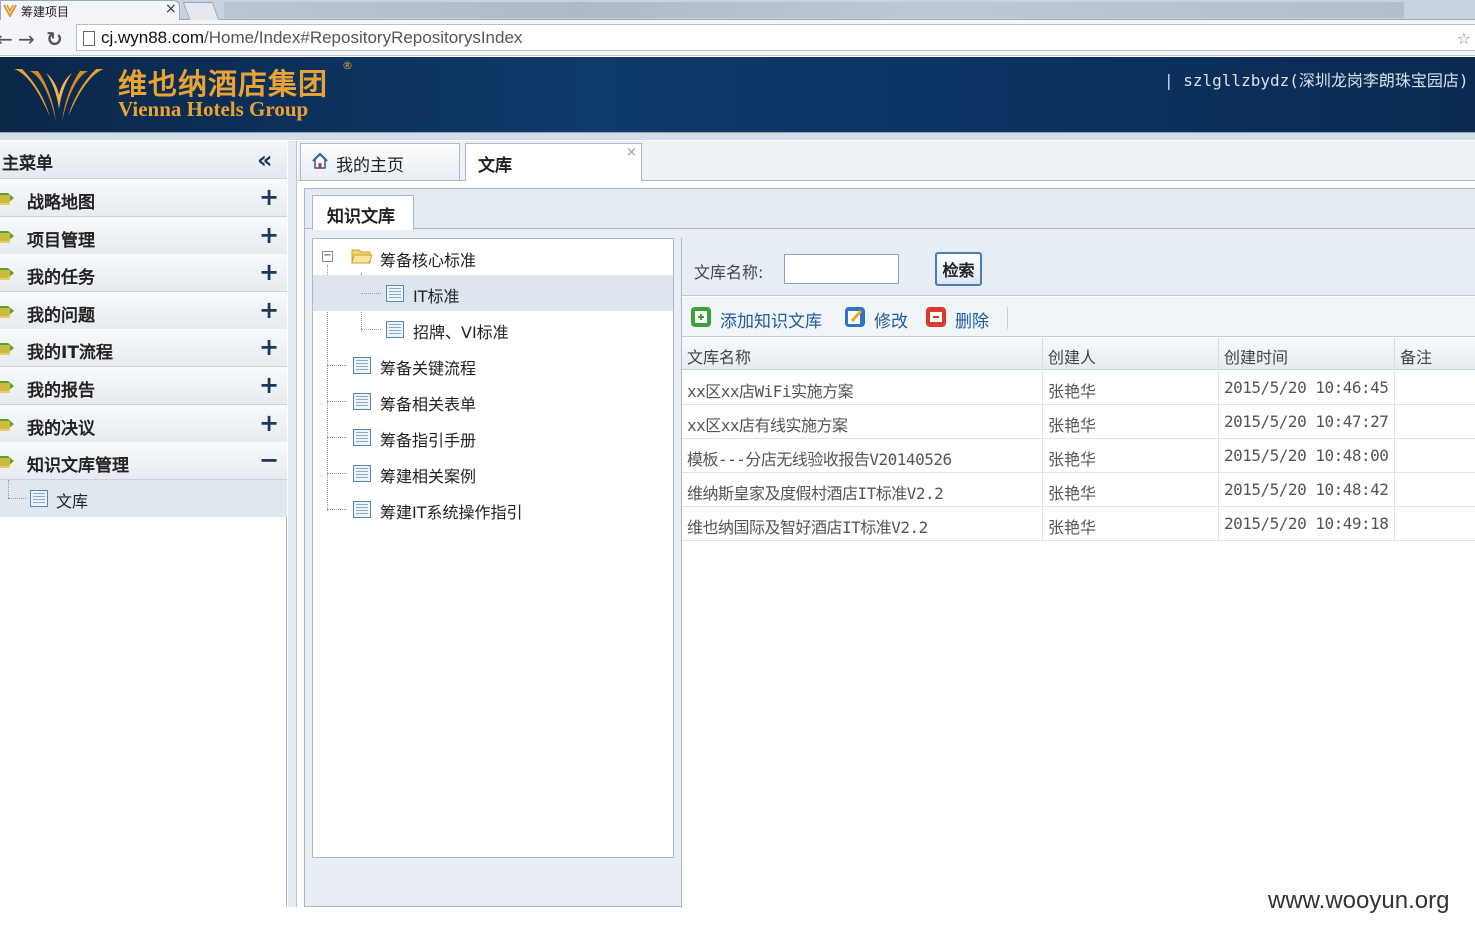  What do you see at coordinates (90, 10) in the screenshot?
I see `browser-tab: 筹建项目 ×` at bounding box center [90, 10].